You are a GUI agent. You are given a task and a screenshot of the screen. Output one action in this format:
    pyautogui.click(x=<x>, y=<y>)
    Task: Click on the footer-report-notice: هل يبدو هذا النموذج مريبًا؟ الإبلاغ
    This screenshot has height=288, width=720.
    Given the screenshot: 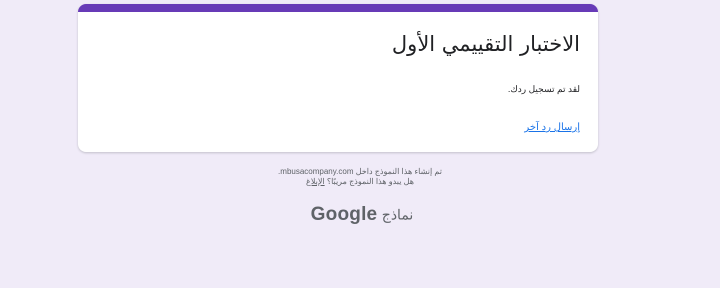 What is the action you would take?
    pyautogui.click(x=360, y=181)
    